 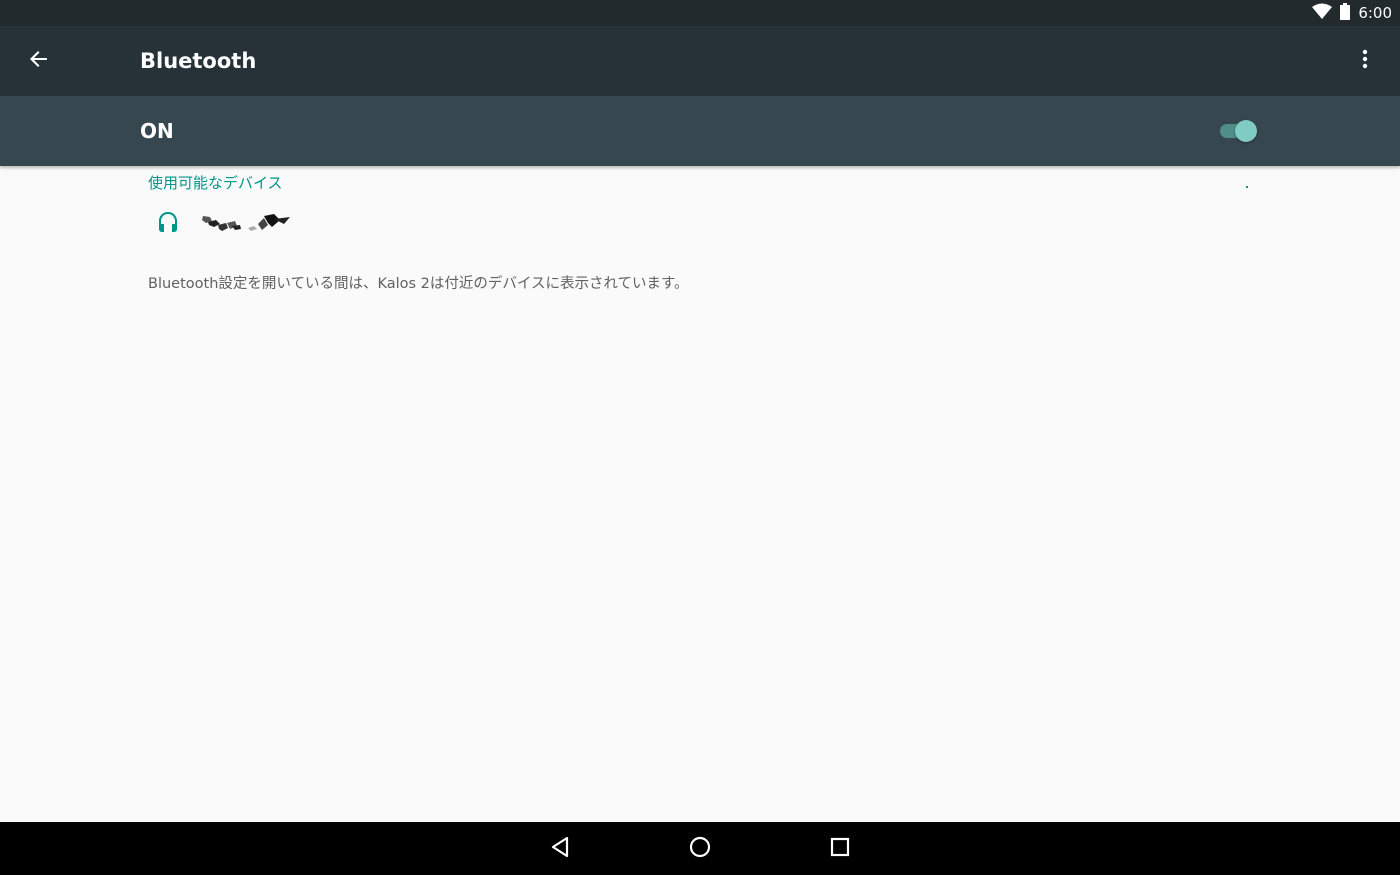 What do you see at coordinates (700, 223) in the screenshot?
I see `device-list-item` at bounding box center [700, 223].